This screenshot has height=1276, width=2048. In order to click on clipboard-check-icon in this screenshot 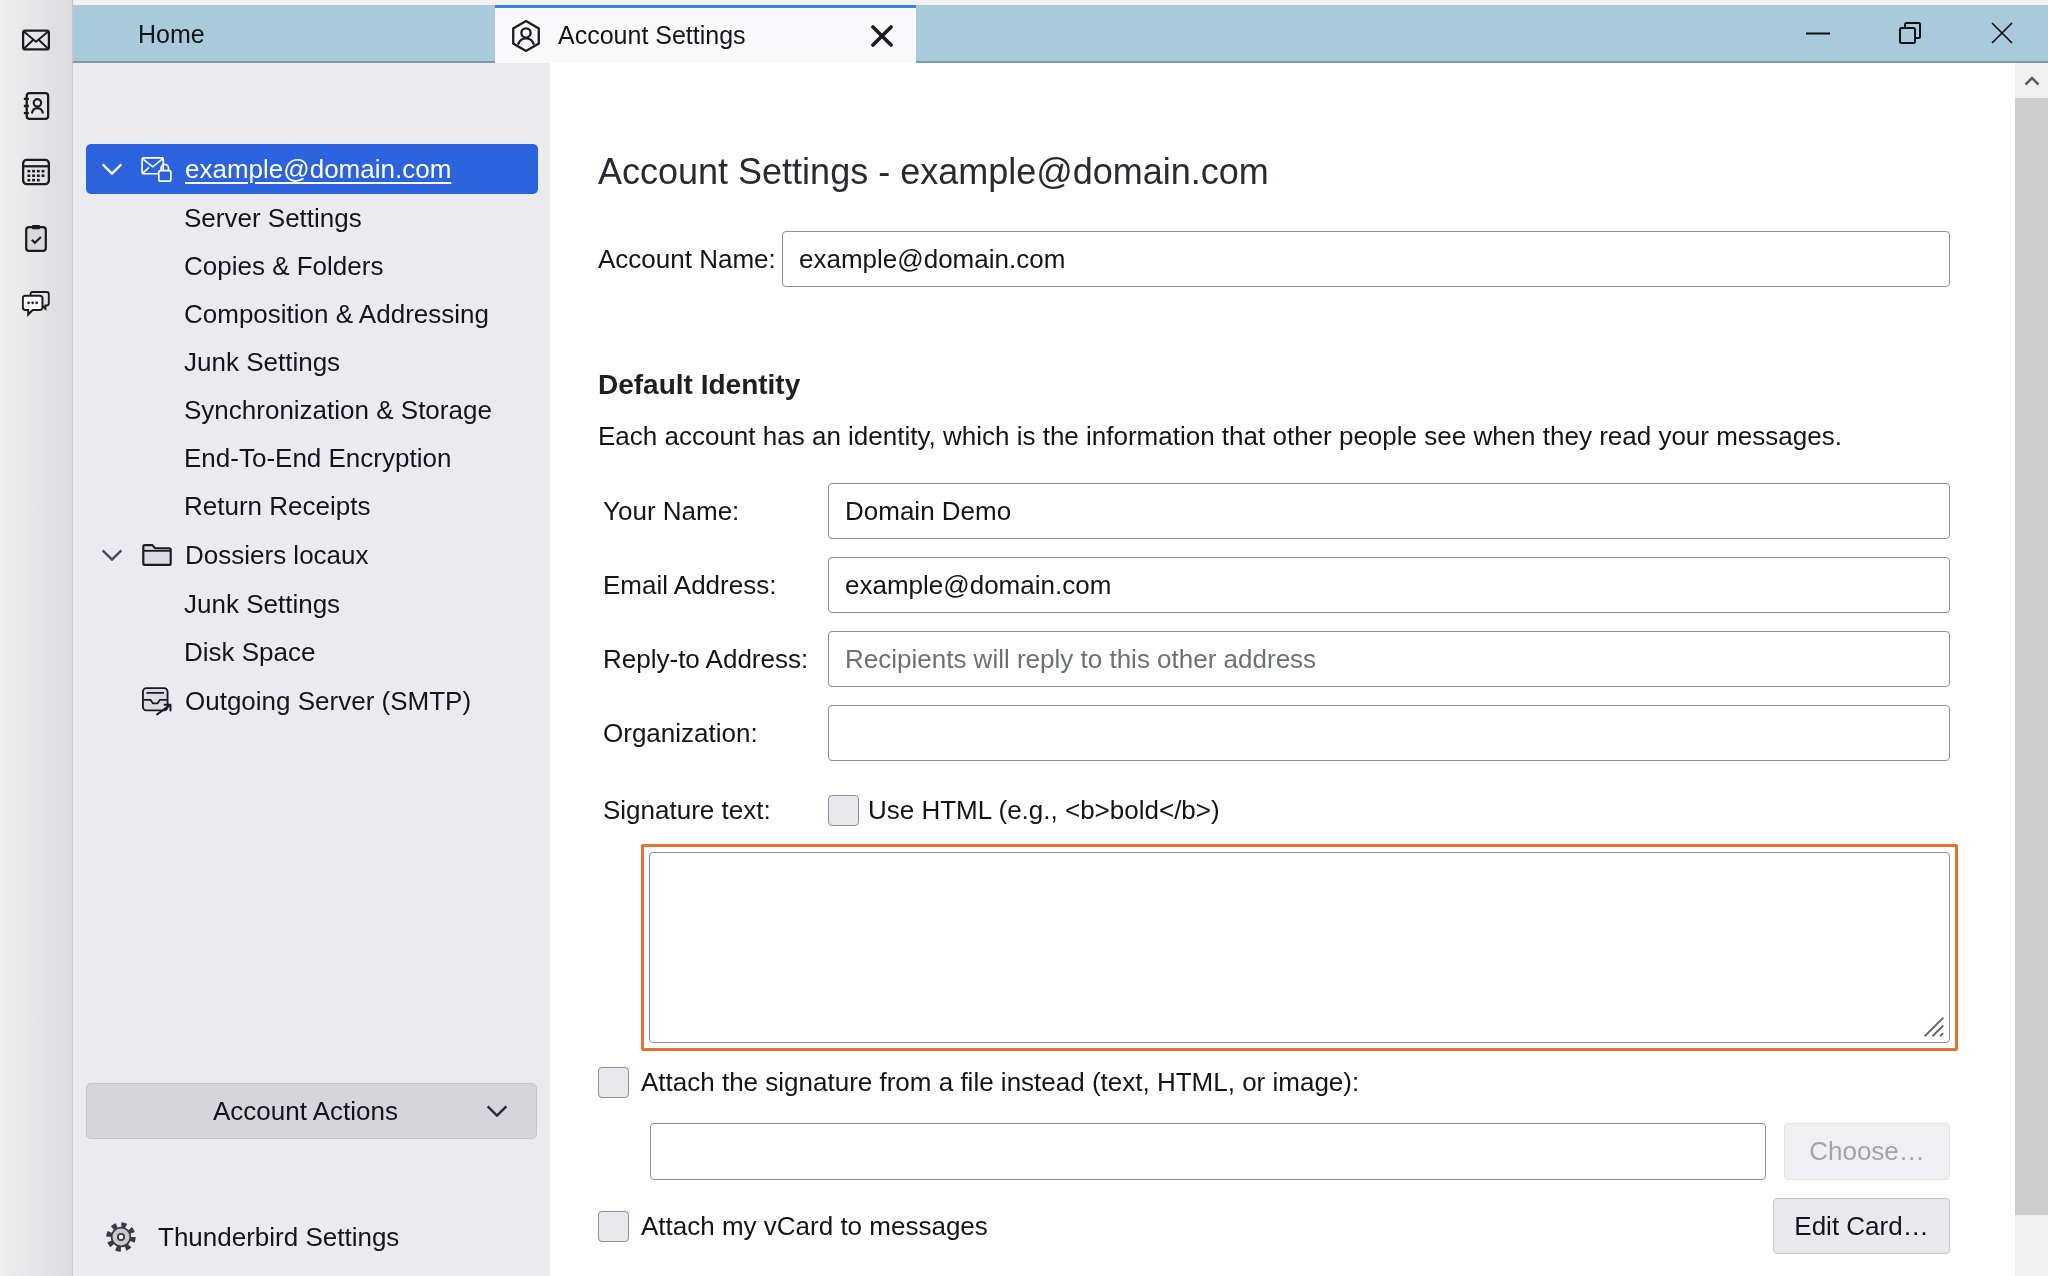, I will do `click(36, 238)`.